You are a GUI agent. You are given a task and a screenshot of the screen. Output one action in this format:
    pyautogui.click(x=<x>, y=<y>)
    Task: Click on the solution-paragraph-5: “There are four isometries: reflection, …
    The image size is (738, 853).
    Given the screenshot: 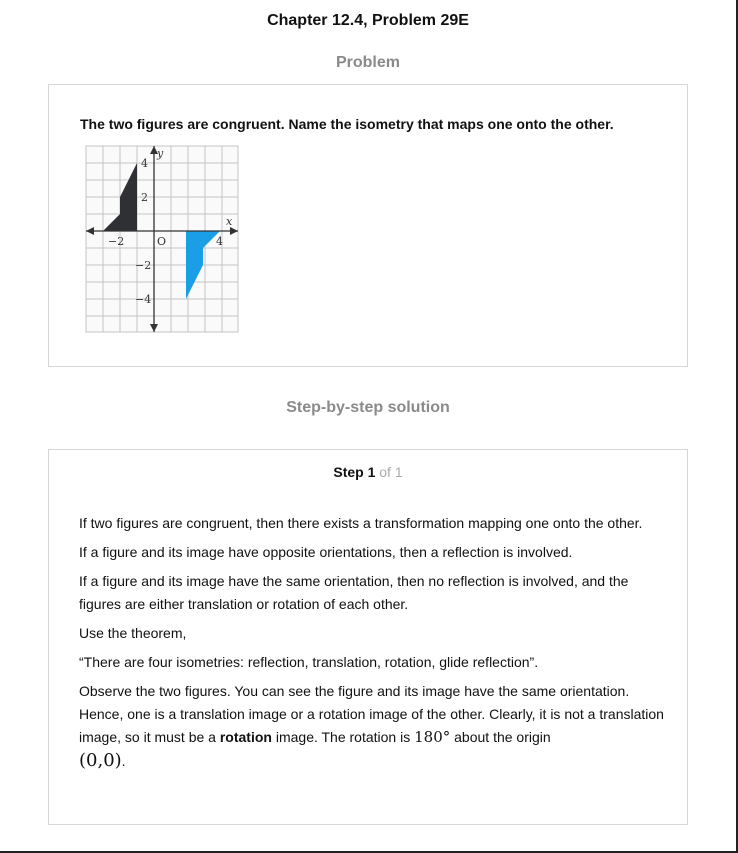 What is the action you would take?
    pyautogui.click(x=309, y=662)
    